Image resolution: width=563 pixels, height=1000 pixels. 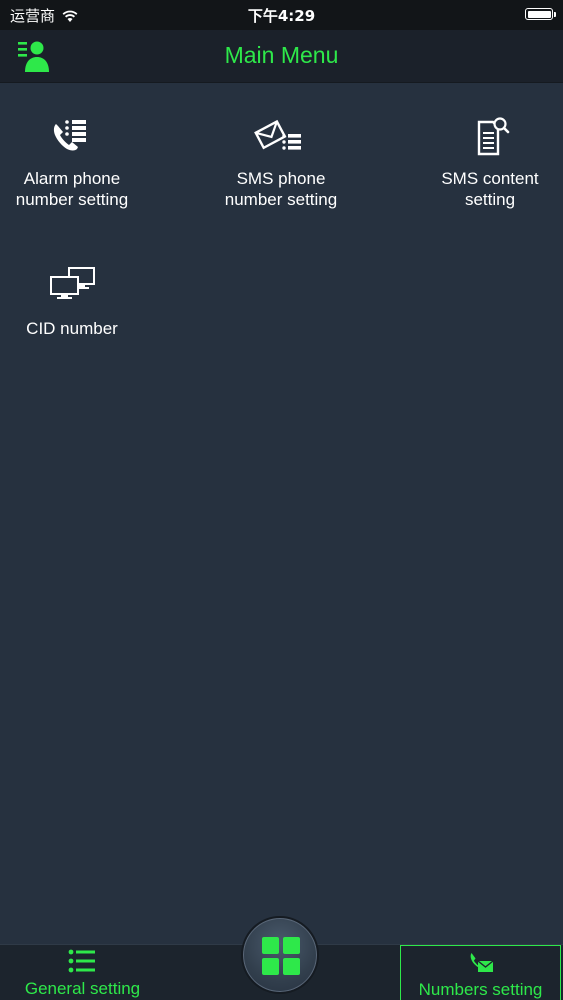 What do you see at coordinates (72, 283) in the screenshot?
I see `monitors-icon` at bounding box center [72, 283].